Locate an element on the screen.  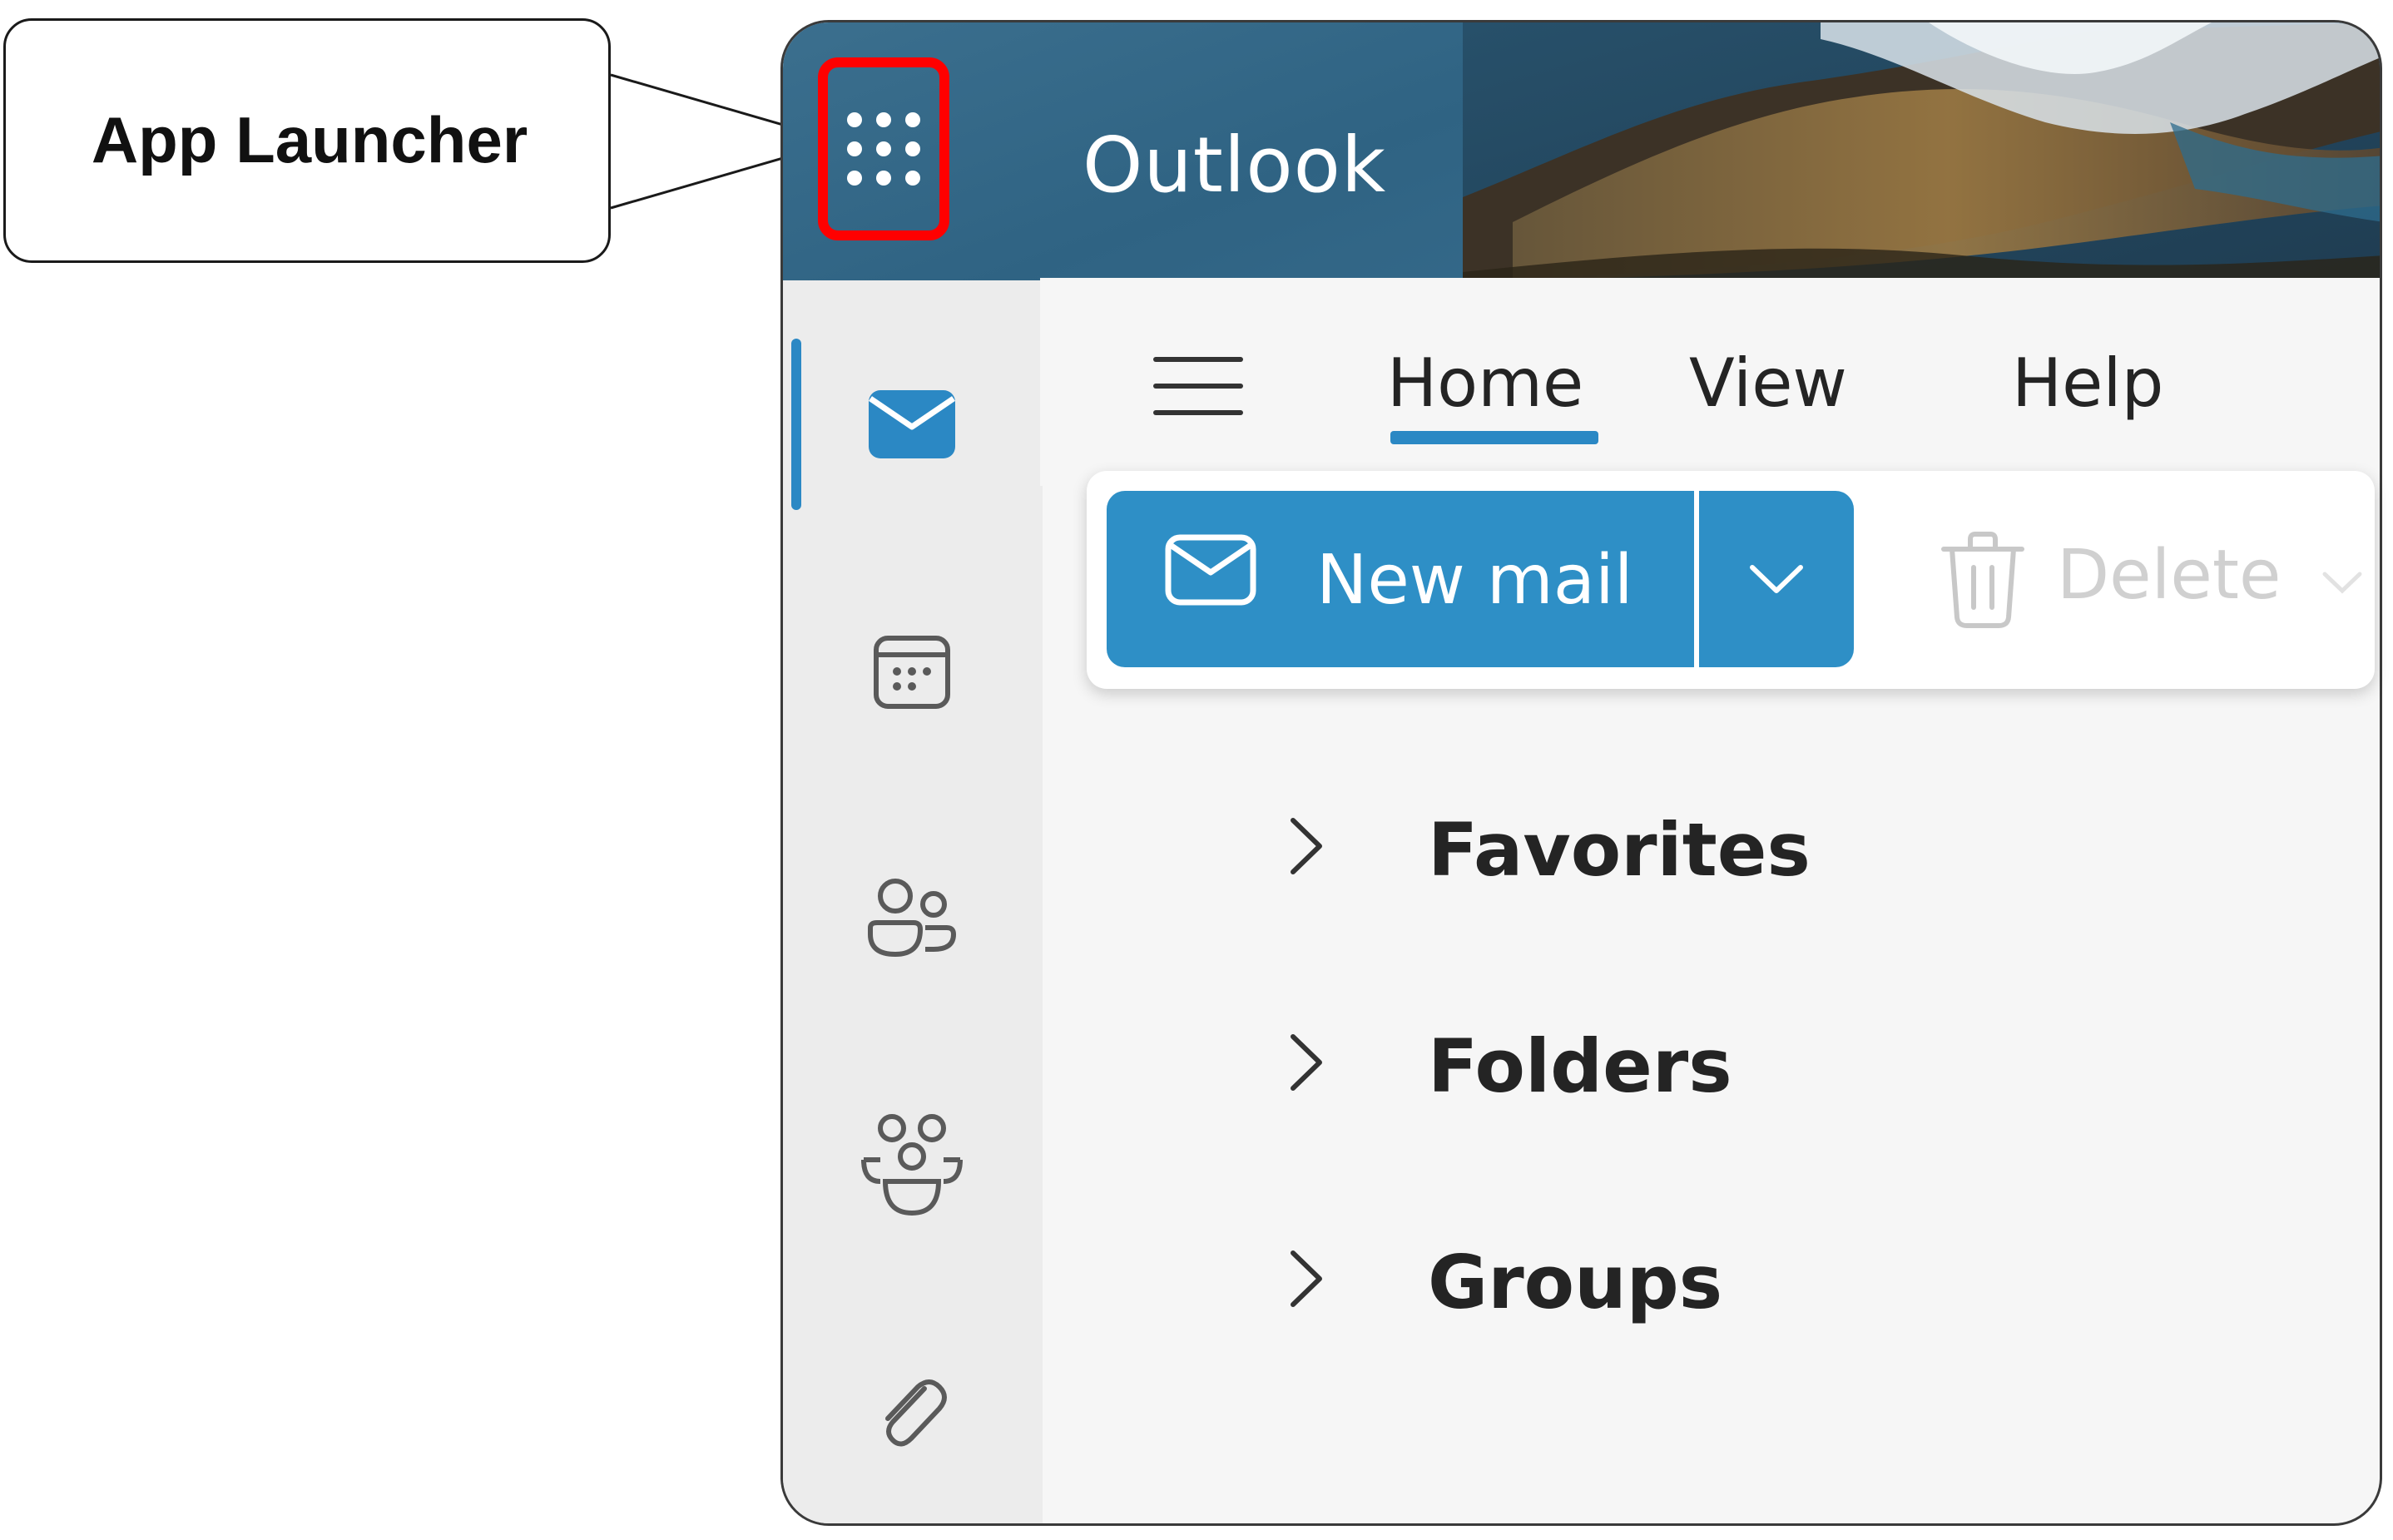
chevron-down-icon is located at coordinates (1777, 579).